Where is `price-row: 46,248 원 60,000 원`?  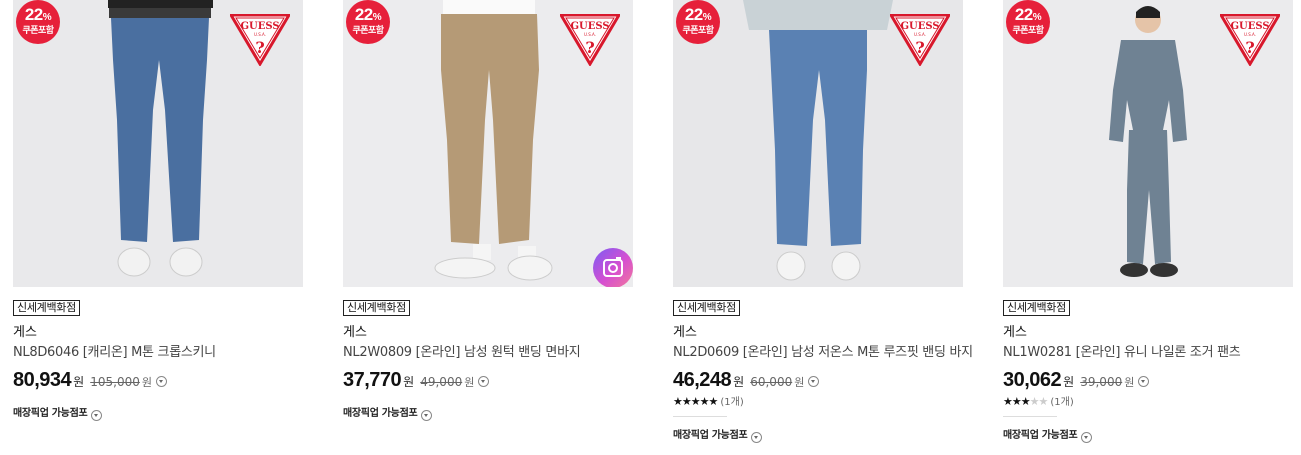
price-row: 46,248 원 60,000 원 is located at coordinates (818, 381).